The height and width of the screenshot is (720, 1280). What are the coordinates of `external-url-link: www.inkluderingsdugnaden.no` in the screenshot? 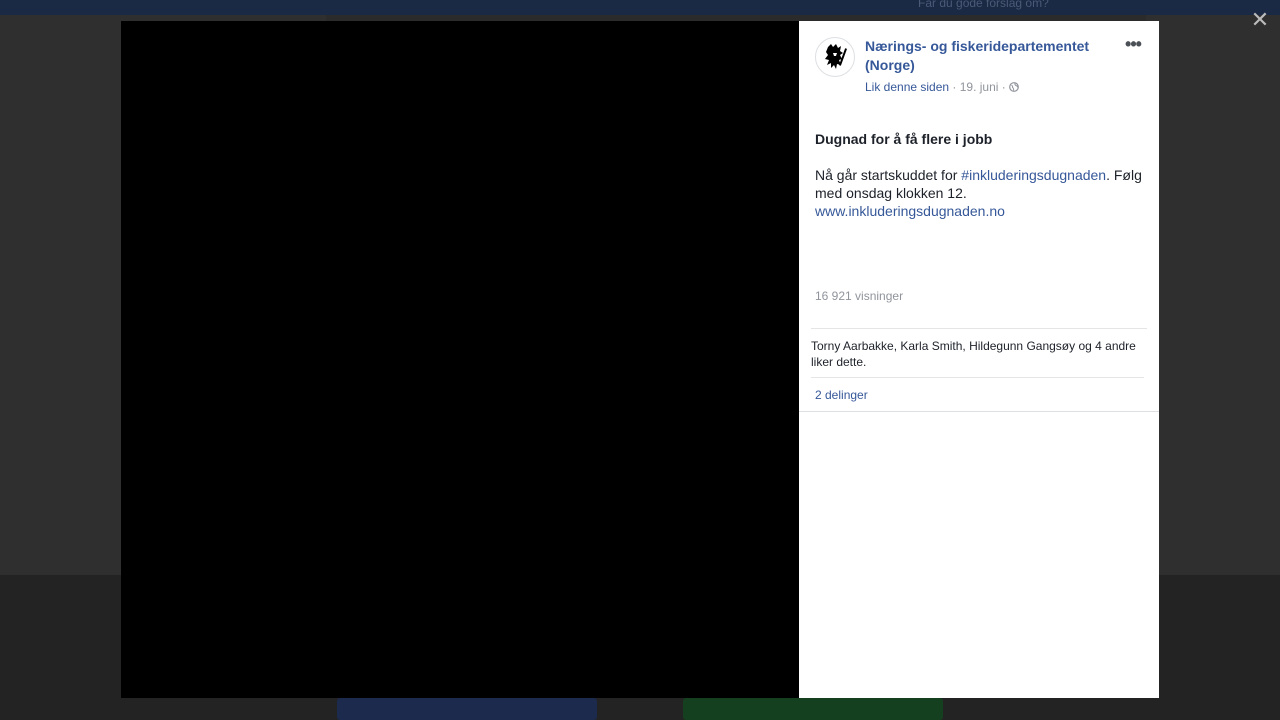 It's located at (910, 211).